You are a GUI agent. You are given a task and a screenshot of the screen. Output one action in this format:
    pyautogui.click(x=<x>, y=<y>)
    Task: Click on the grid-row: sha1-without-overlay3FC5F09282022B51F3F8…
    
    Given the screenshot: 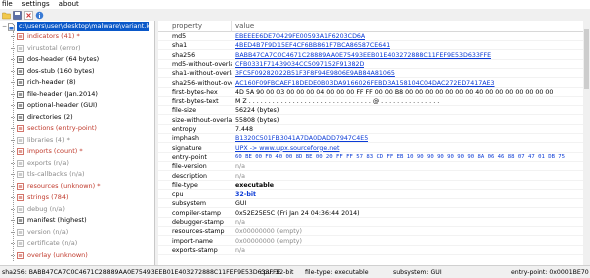 What is the action you would take?
    pyautogui.click(x=374, y=74)
    